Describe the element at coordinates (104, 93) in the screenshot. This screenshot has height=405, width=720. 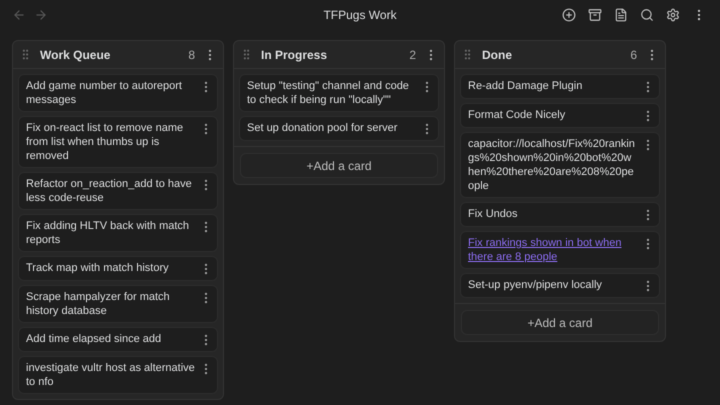
I see `card-text: Add game number to autoreport messages` at that location.